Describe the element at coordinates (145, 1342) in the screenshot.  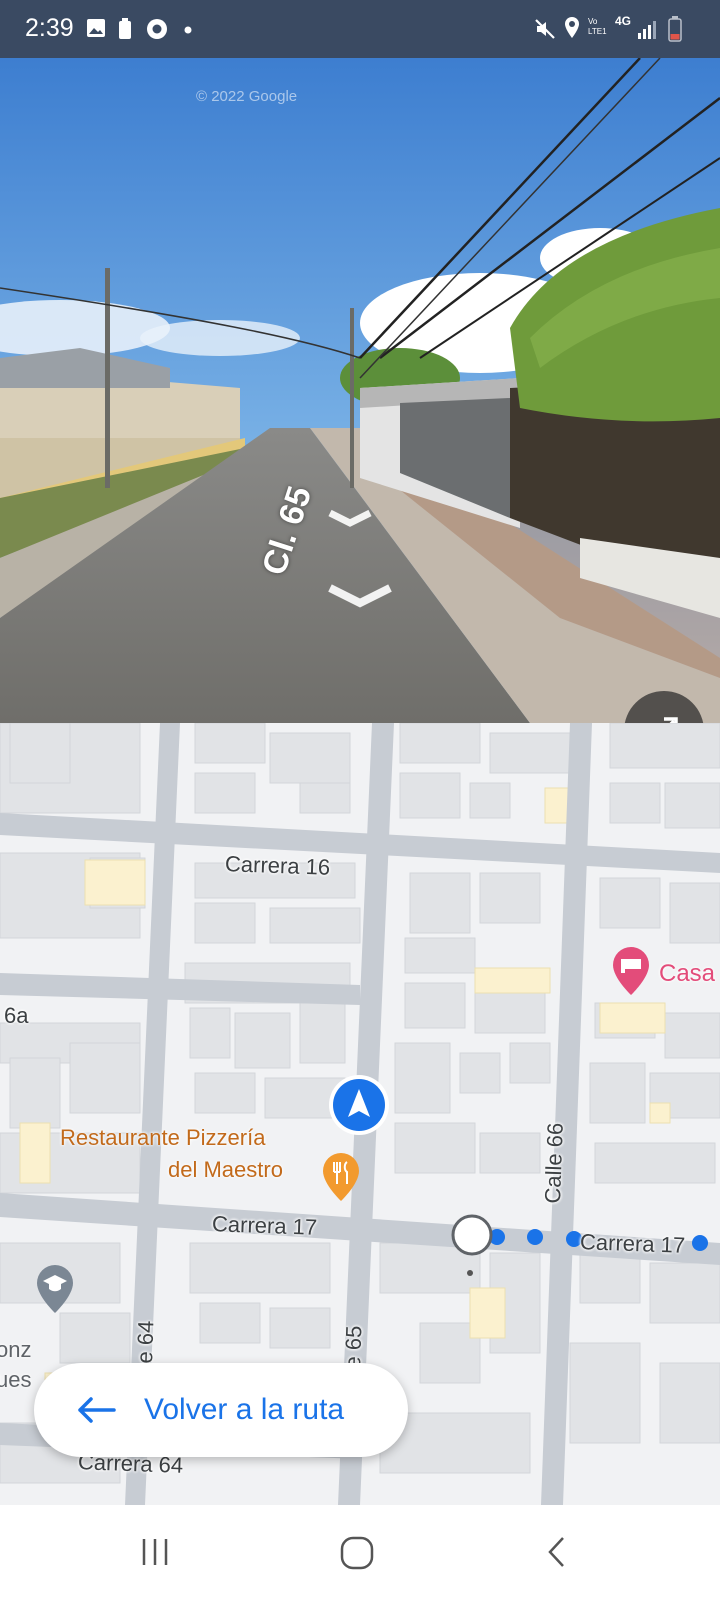
I see `street-label-calle-64: e 64` at that location.